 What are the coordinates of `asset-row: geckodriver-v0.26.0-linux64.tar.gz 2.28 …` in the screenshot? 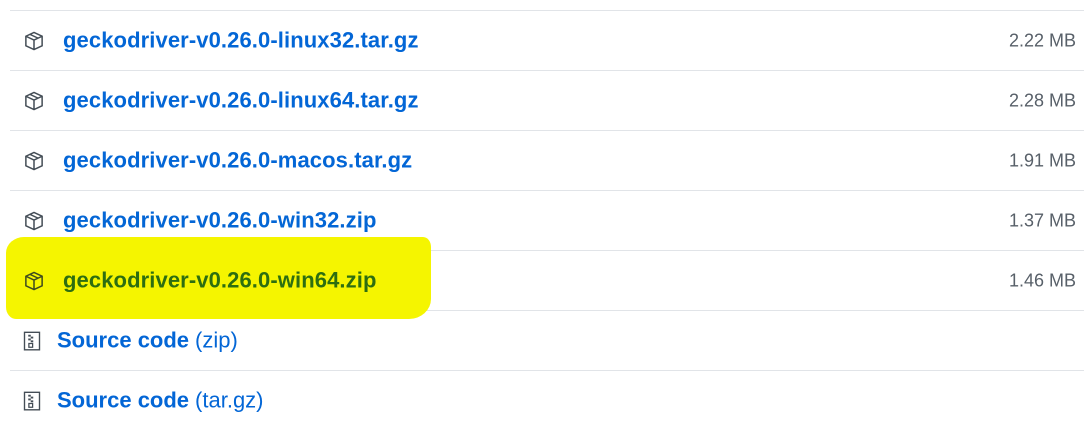 It's located at (547, 101).